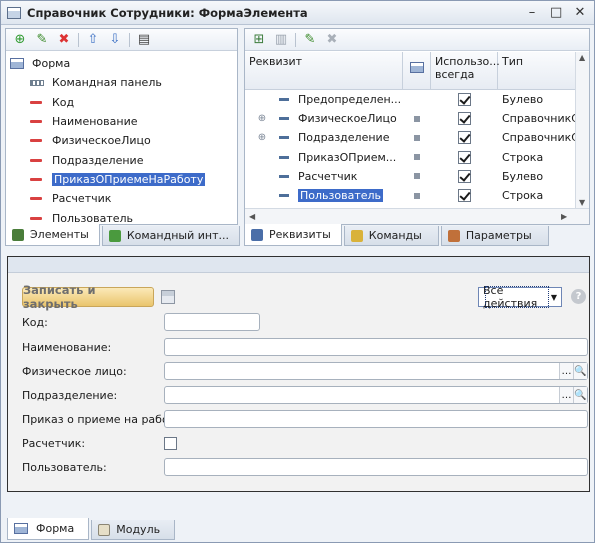  Describe the element at coordinates (281, 40) in the screenshot. I see `add-column-icon: ▥` at that location.